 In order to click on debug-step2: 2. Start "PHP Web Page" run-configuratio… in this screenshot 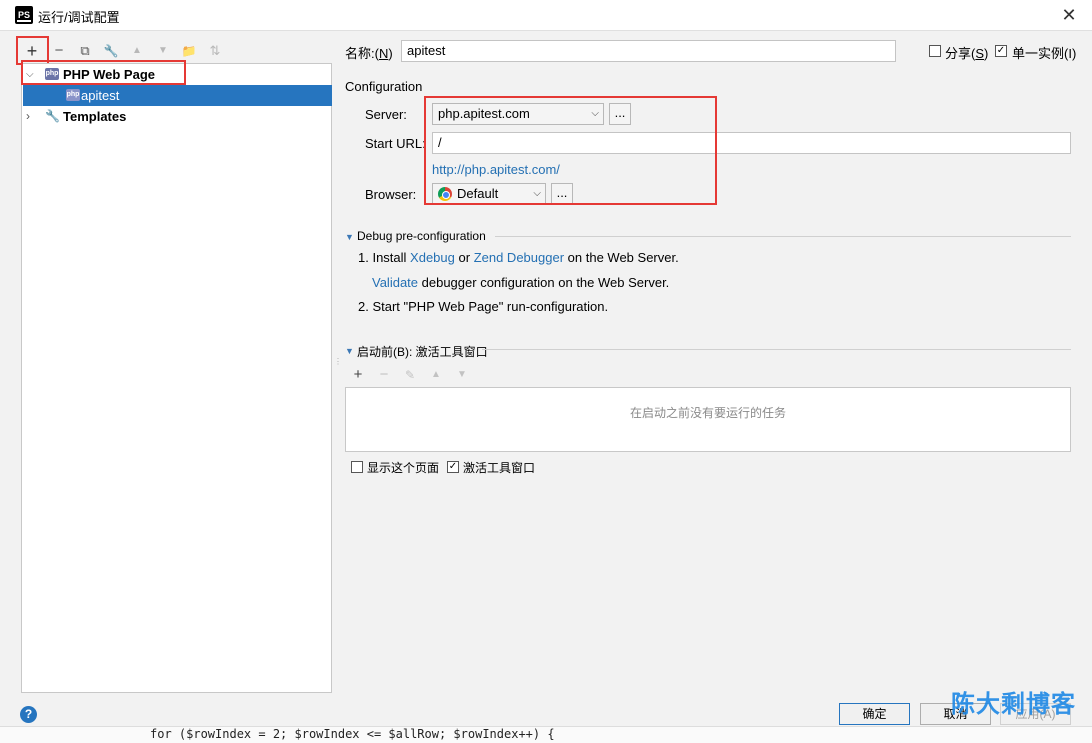, I will do `click(483, 306)`.